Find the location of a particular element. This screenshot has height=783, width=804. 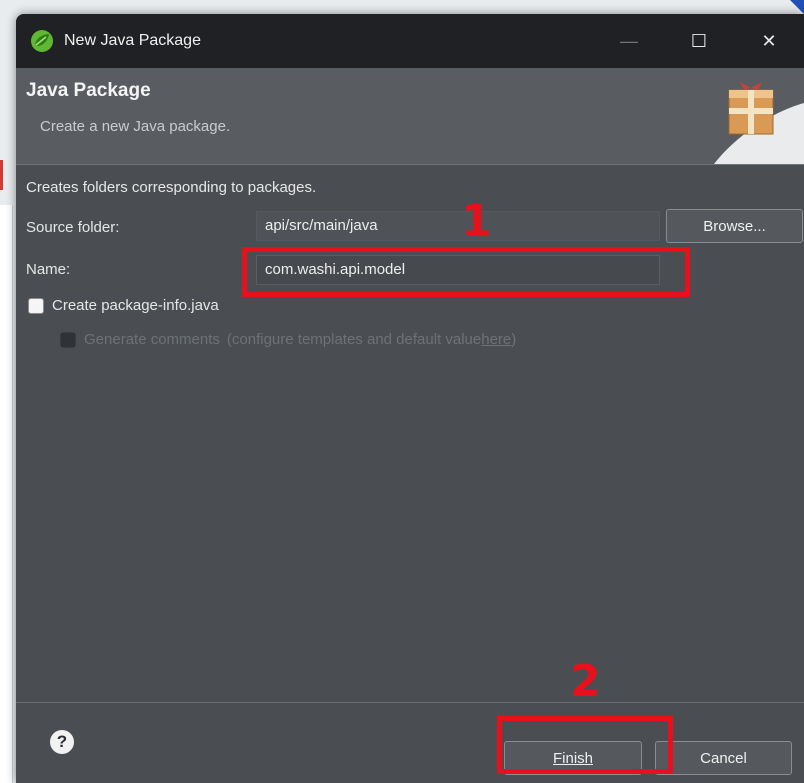

wizard-banner: Java Package Create a new Java package. is located at coordinates (410, 116).